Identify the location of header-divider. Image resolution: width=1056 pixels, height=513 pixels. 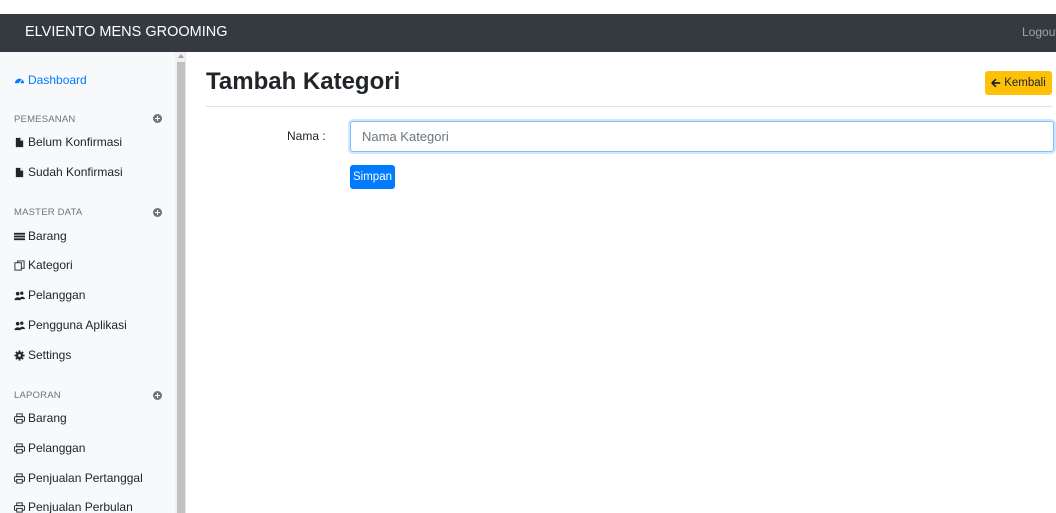
(629, 106).